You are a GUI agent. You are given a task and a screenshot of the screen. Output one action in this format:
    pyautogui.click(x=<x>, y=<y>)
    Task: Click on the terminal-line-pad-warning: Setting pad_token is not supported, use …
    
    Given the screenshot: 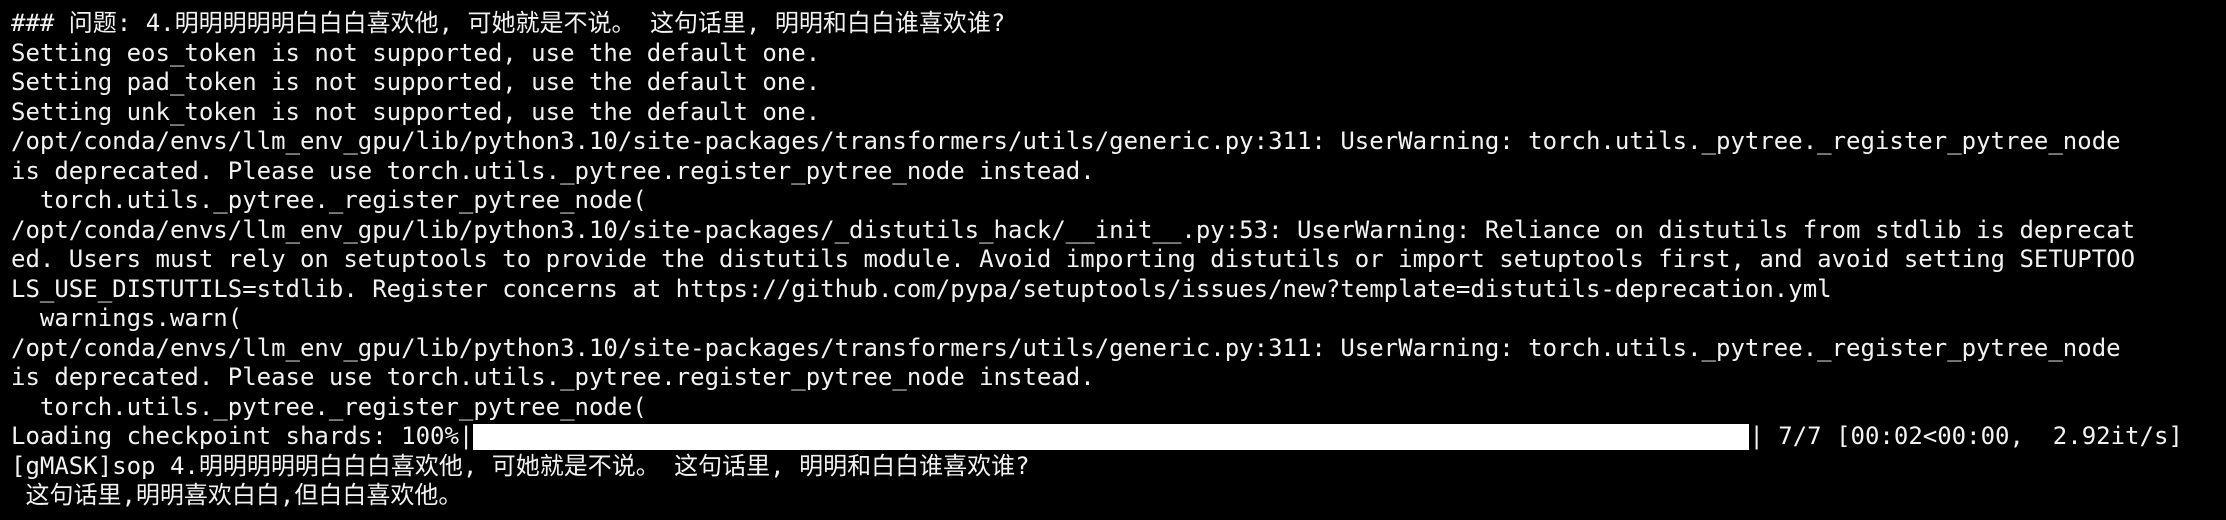 What is the action you would take?
    pyautogui.click(x=416, y=82)
    